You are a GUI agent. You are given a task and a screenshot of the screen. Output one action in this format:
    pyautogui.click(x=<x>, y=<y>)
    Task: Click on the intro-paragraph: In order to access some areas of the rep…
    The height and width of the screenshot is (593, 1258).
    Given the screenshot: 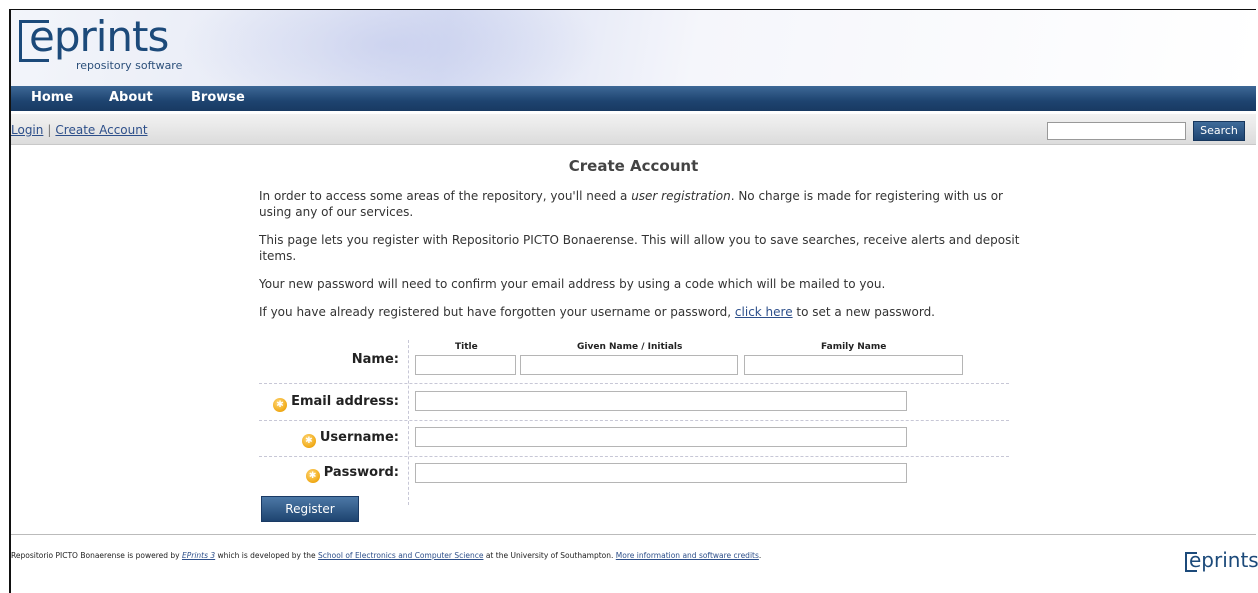 What is the action you would take?
    pyautogui.click(x=644, y=204)
    